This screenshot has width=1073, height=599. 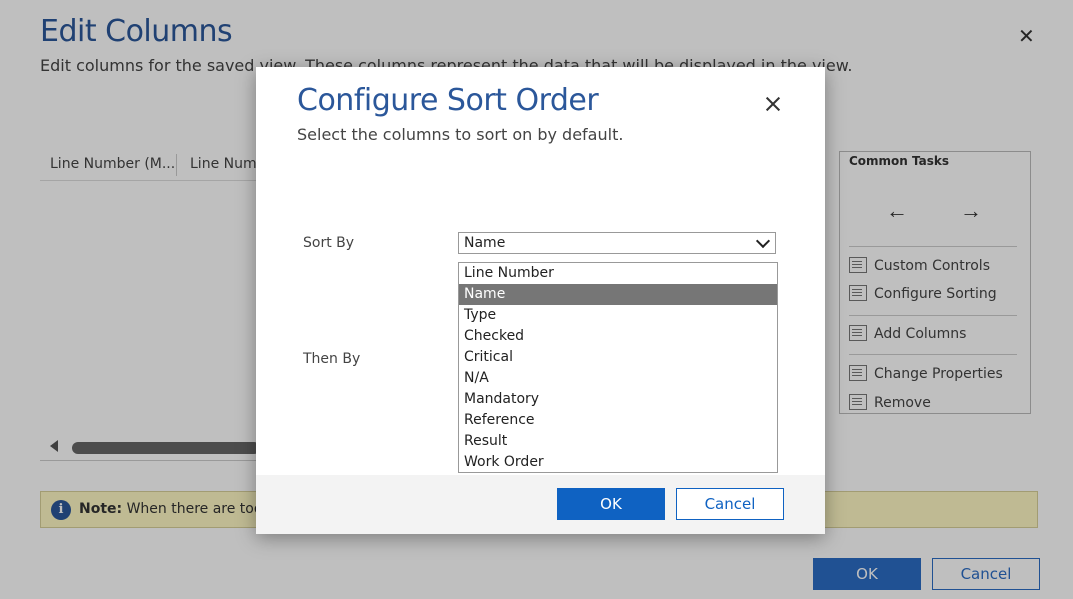 What do you see at coordinates (618, 315) in the screenshot?
I see `dropdown-option: Type` at bounding box center [618, 315].